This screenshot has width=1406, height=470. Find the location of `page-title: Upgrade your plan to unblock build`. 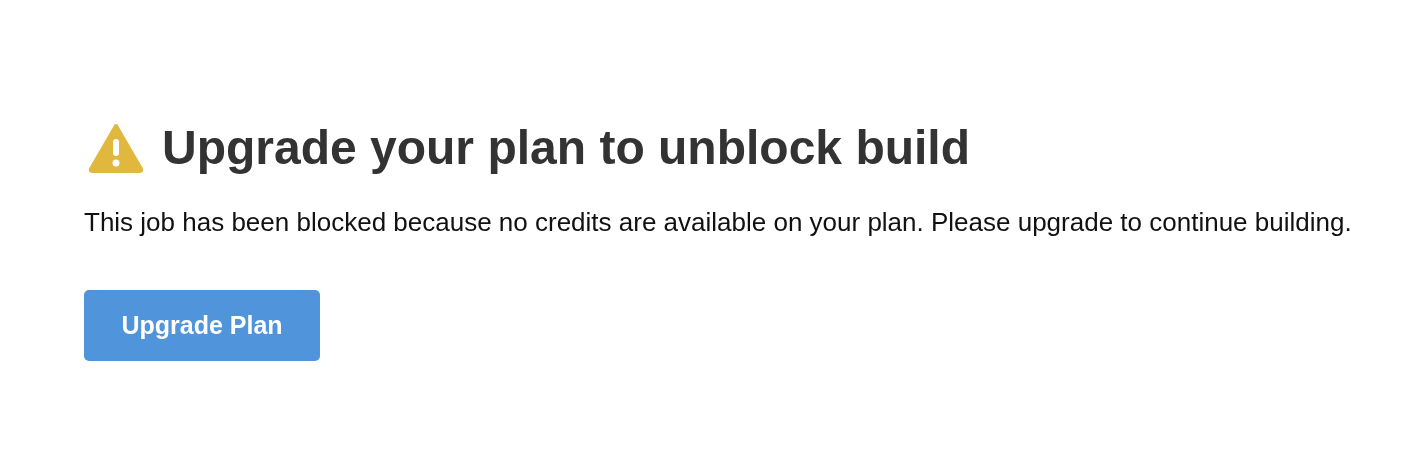

page-title: Upgrade your plan to unblock build is located at coordinates (566, 148).